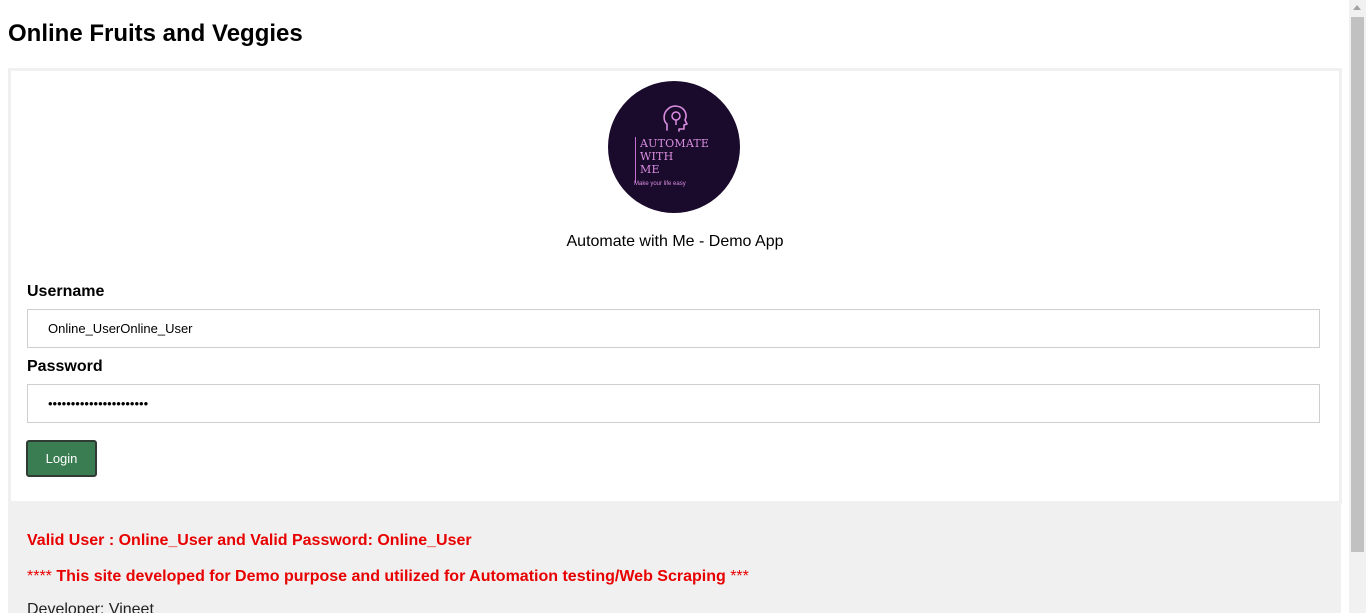  Describe the element at coordinates (61, 458) in the screenshot. I see `login-button: Login` at that location.